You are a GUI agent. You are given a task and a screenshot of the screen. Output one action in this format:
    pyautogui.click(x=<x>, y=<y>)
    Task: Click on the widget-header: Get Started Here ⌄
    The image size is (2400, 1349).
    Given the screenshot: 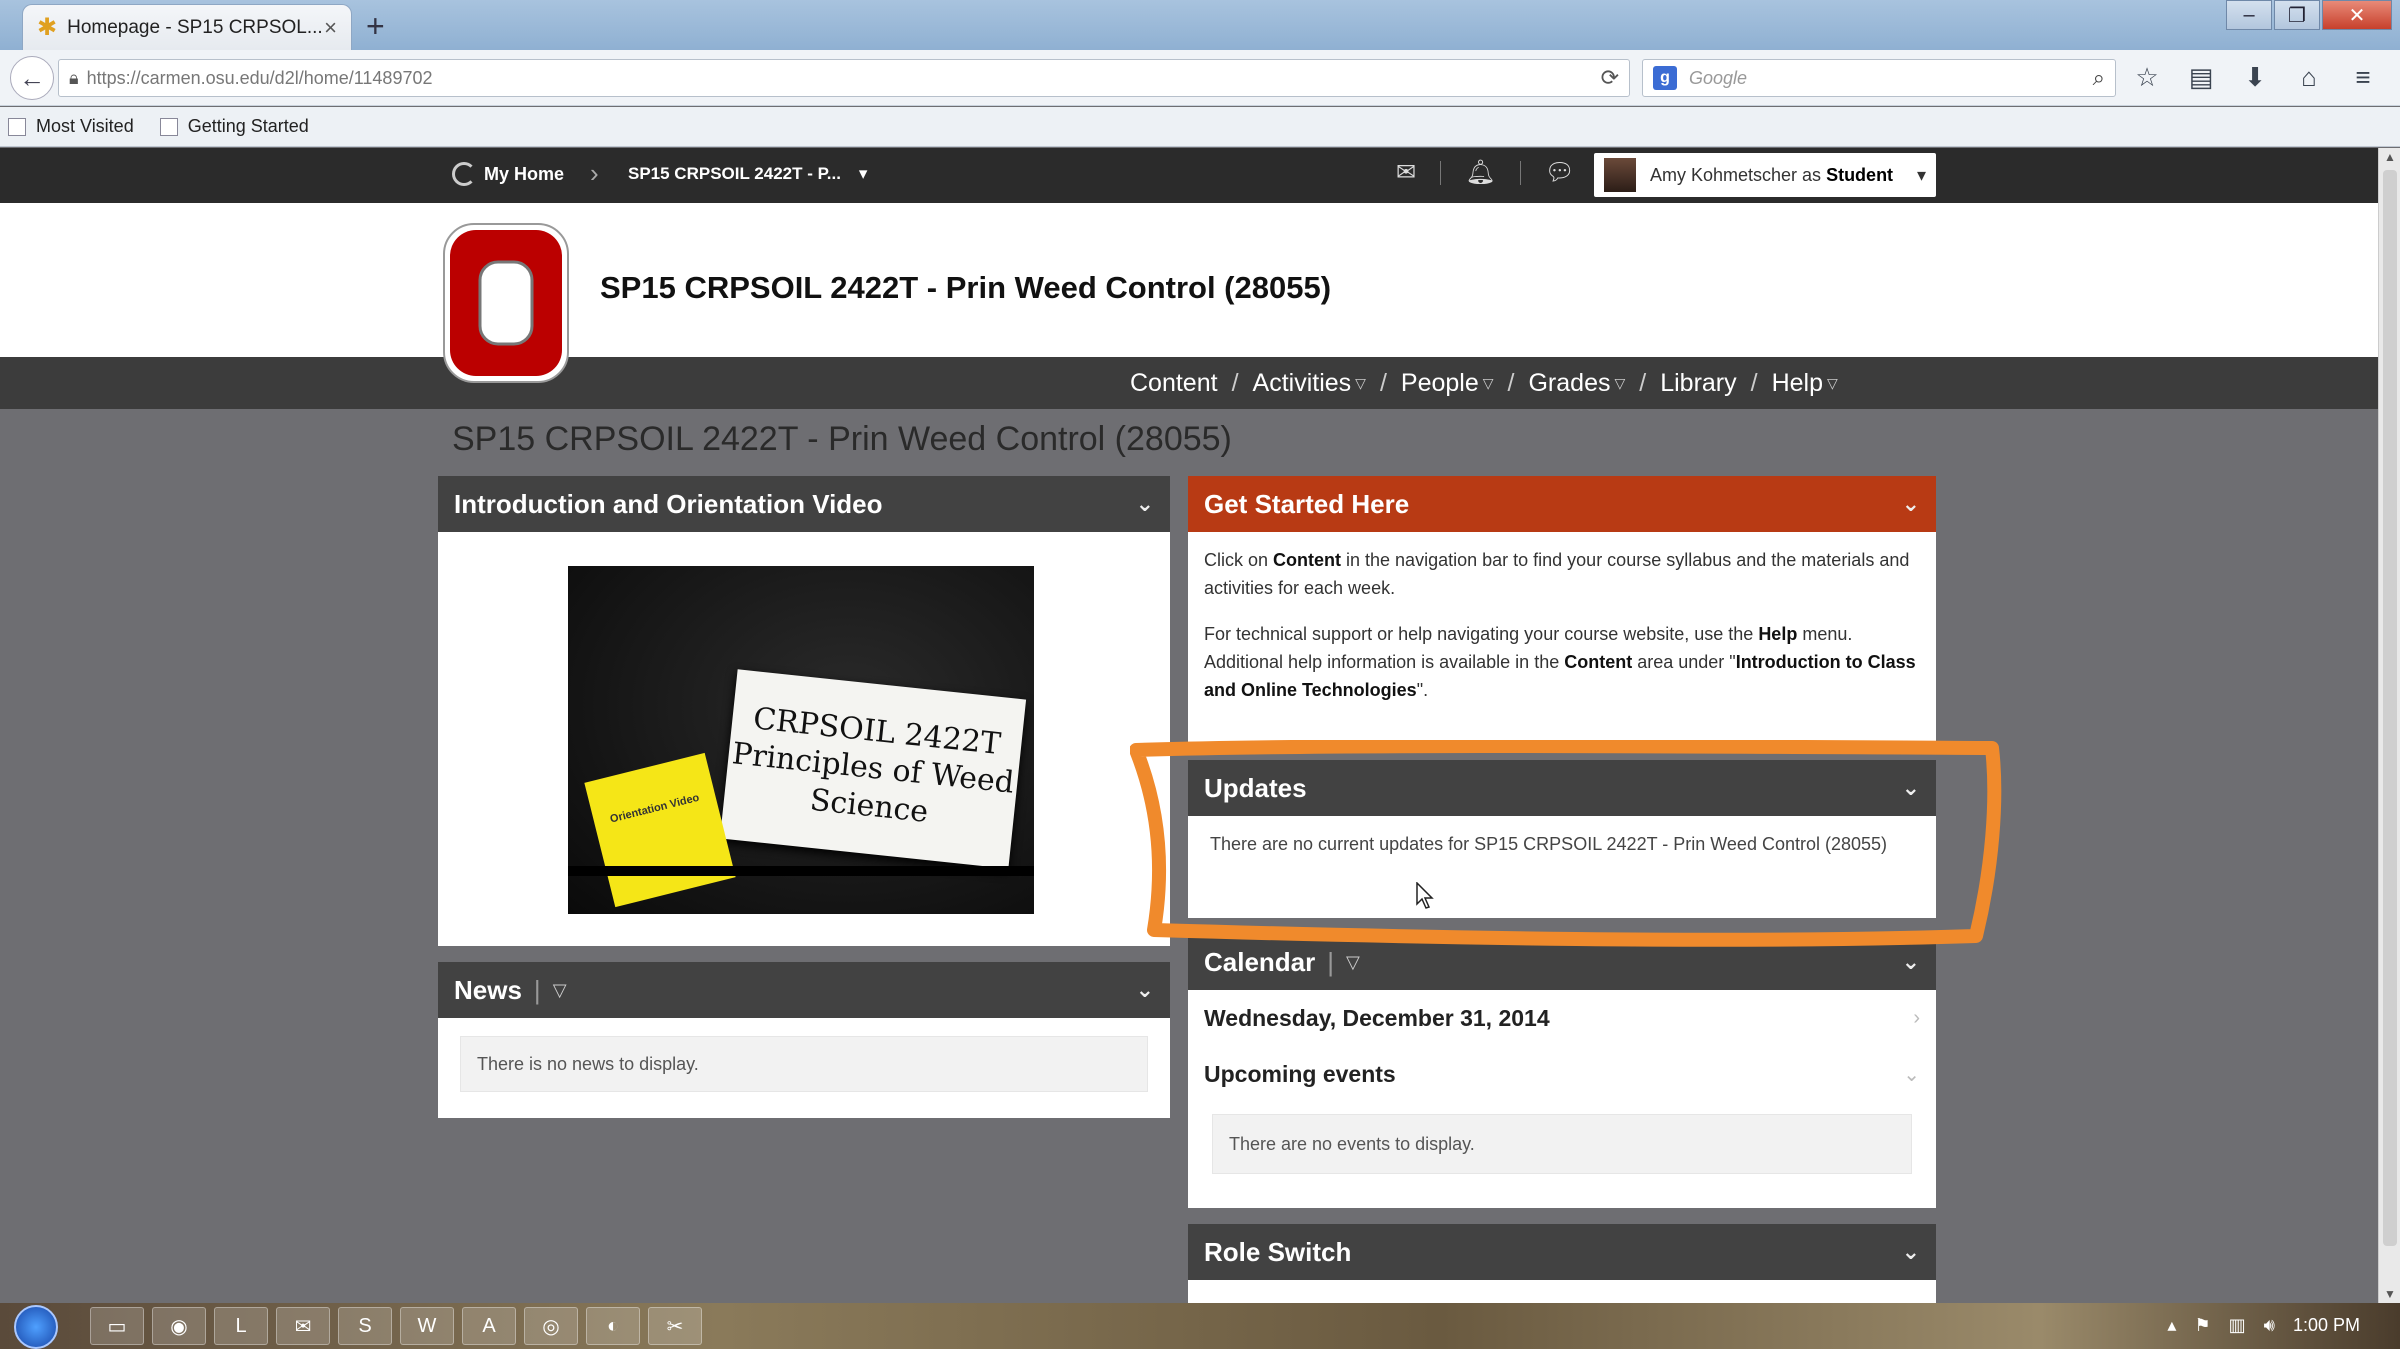 What is the action you would take?
    pyautogui.click(x=1562, y=504)
    